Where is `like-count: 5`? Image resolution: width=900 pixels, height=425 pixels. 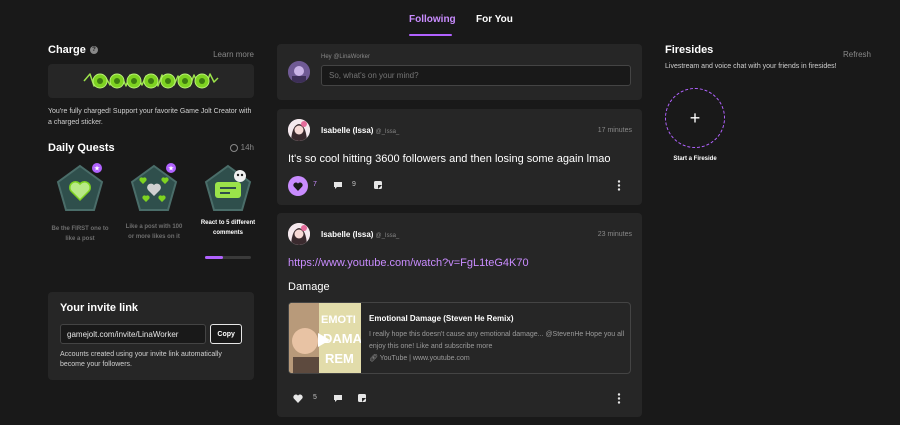
like-count: 5 is located at coordinates (315, 397).